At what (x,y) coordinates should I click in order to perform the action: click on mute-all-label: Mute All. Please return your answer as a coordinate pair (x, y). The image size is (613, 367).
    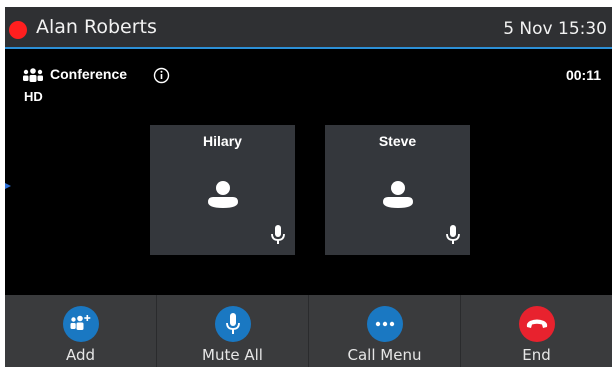
    Looking at the image, I should click on (232, 355).